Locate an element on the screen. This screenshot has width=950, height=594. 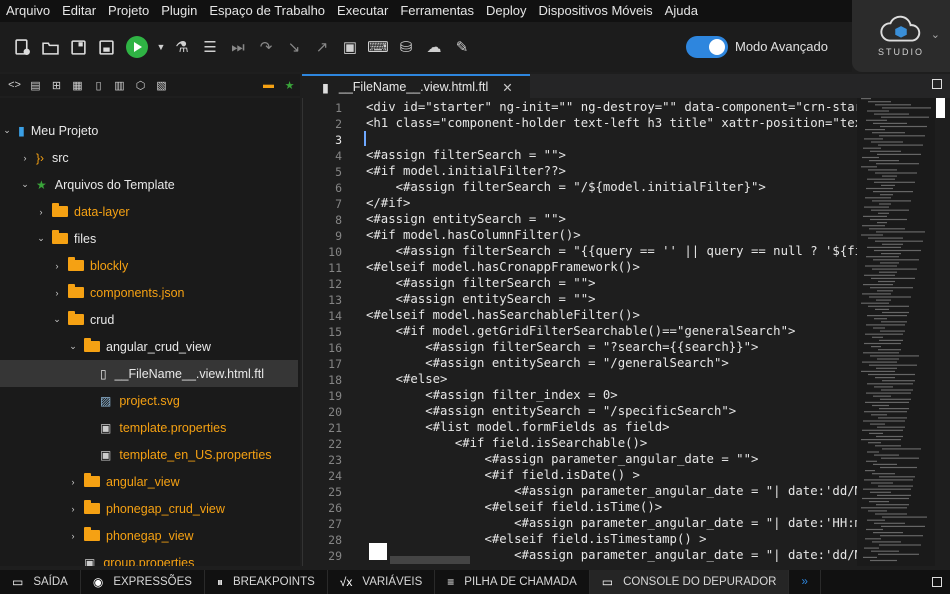
menu-item-6: Ferramentas is located at coordinates (437, 11).